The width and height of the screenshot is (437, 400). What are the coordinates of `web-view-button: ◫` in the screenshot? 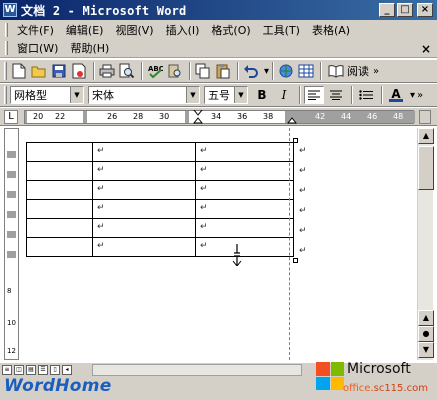 It's located at (19, 369).